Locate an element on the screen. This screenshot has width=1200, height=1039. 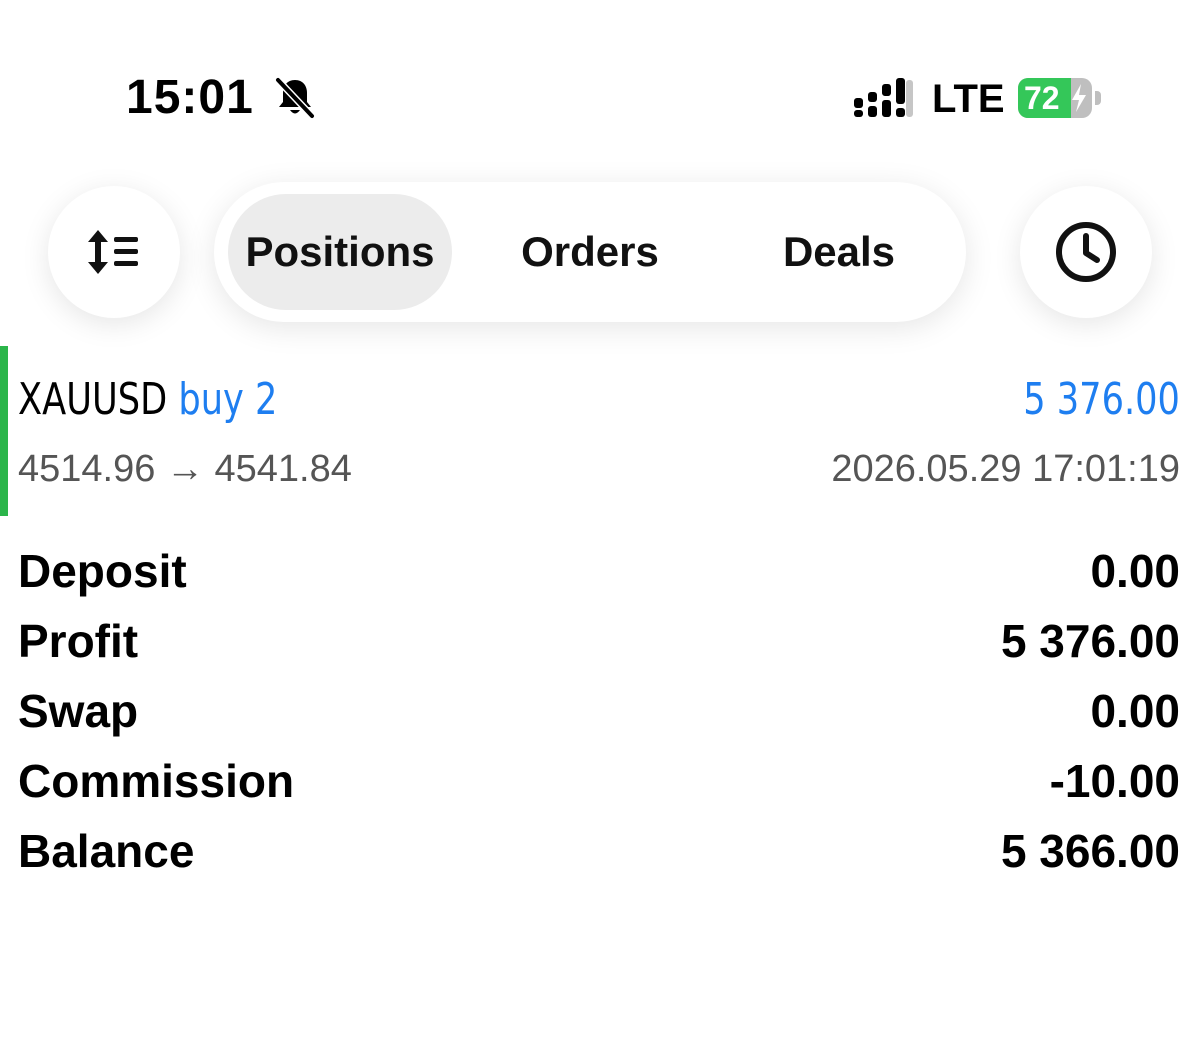
tab-deals: Deals is located at coordinates (839, 252).